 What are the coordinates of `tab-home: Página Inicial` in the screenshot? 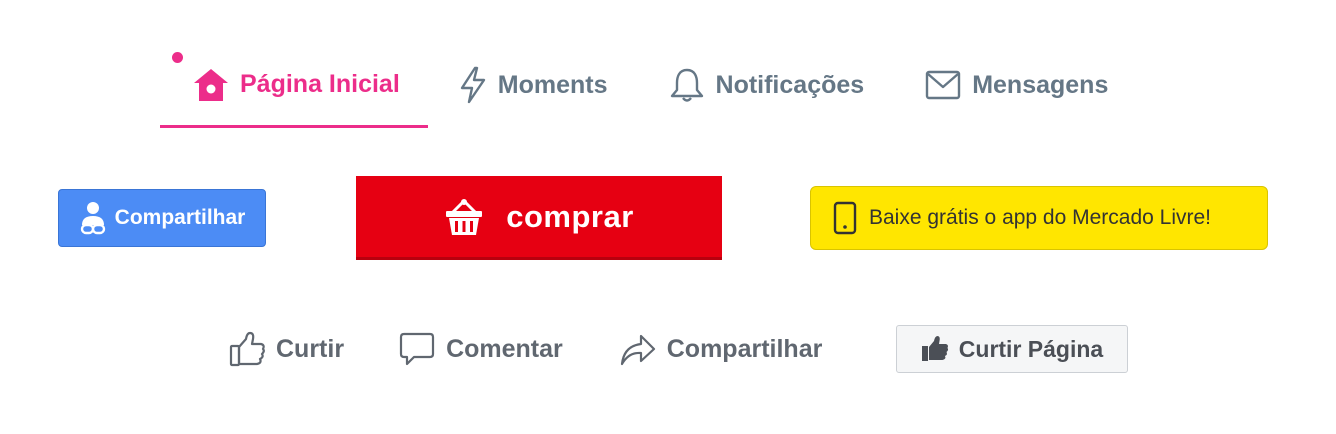 It's located at (294, 86).